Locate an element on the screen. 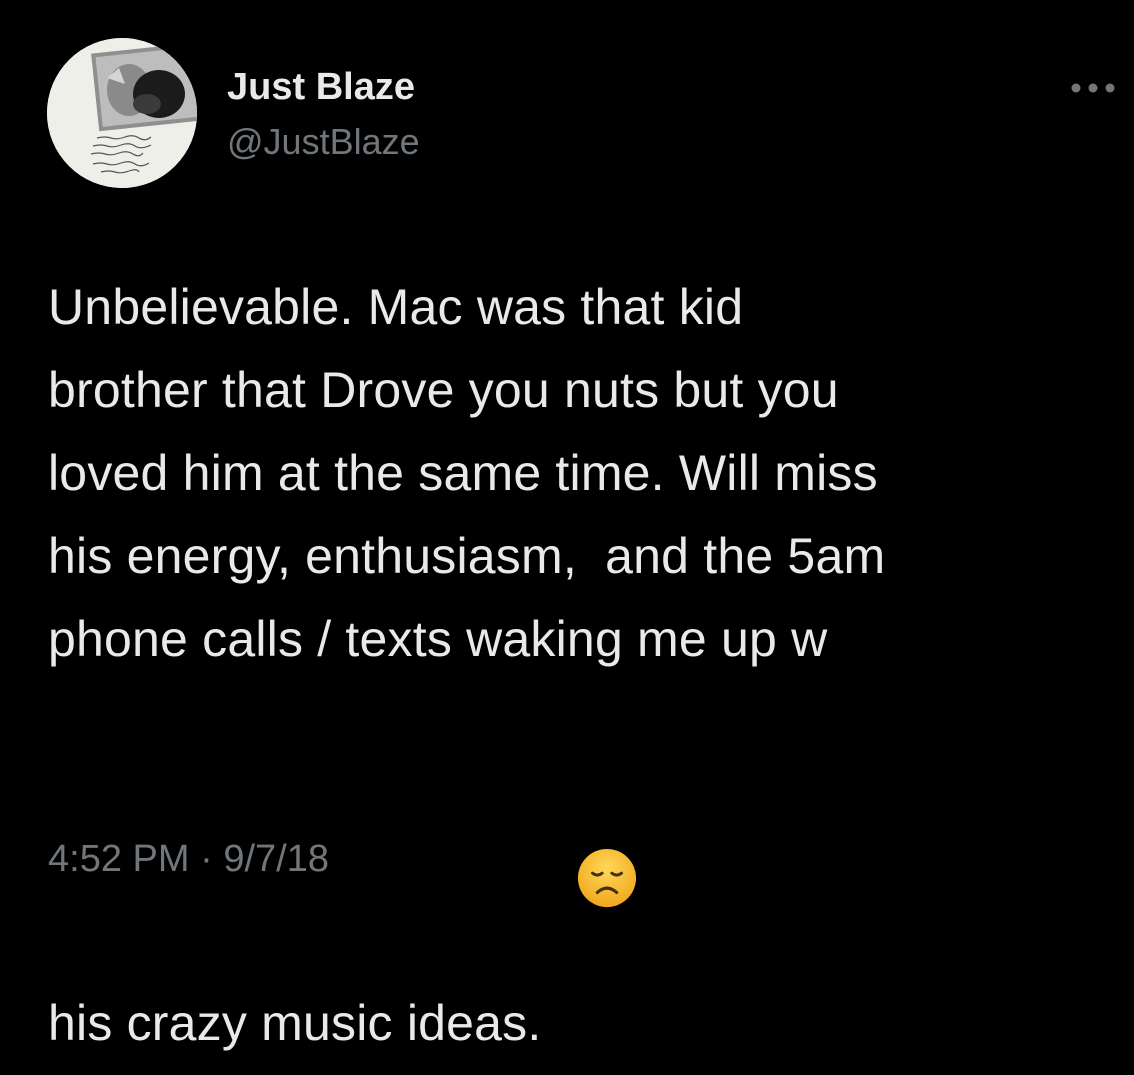 Image resolution: width=1134 pixels, height=1075 pixels. tweet-text-line: his crazy music ideas. is located at coordinates (309, 1023).